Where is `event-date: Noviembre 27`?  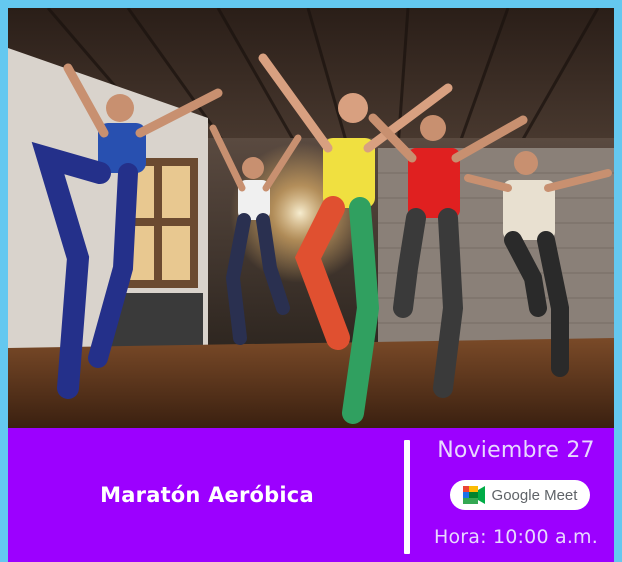
event-date: Noviembre 27 is located at coordinates (516, 450).